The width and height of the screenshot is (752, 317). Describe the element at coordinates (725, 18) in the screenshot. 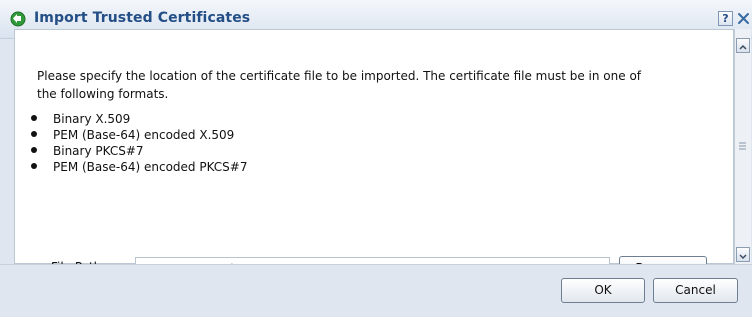

I see `help-button: ?` at that location.